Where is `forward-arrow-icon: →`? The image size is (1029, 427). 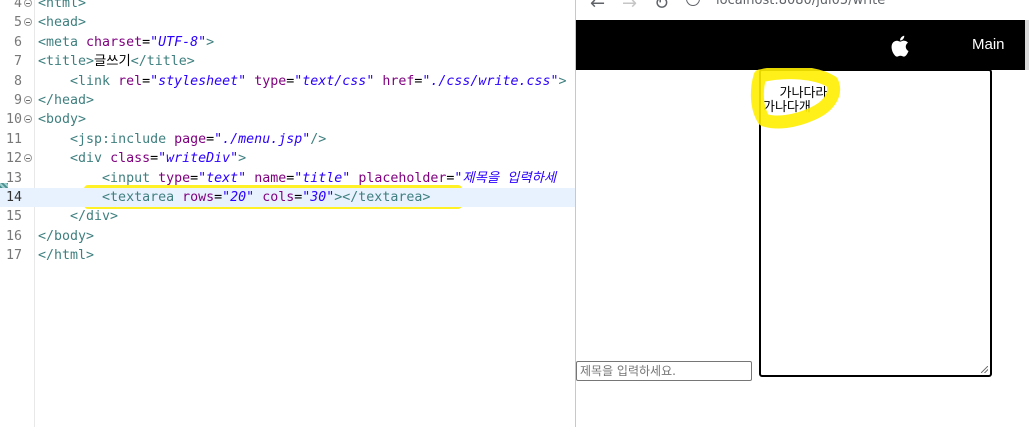 forward-arrow-icon: → is located at coordinates (629, 7).